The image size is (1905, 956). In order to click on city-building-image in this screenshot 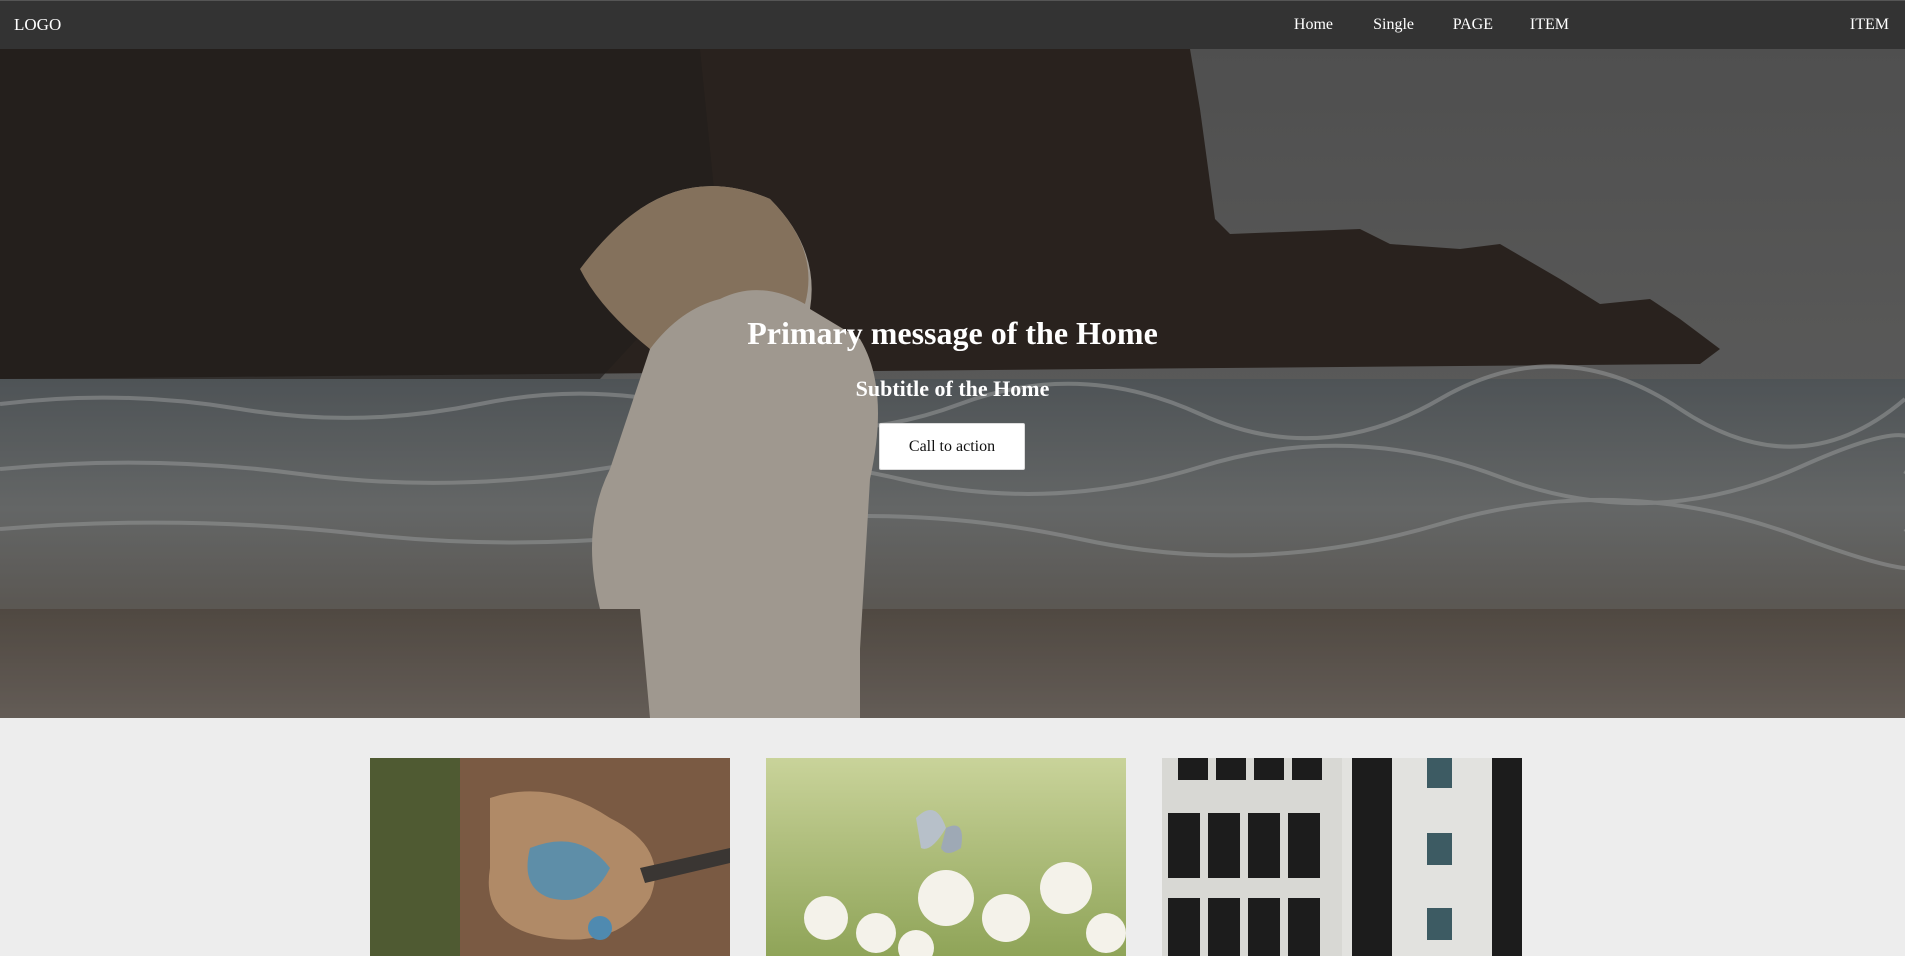, I will do `click(1342, 857)`.